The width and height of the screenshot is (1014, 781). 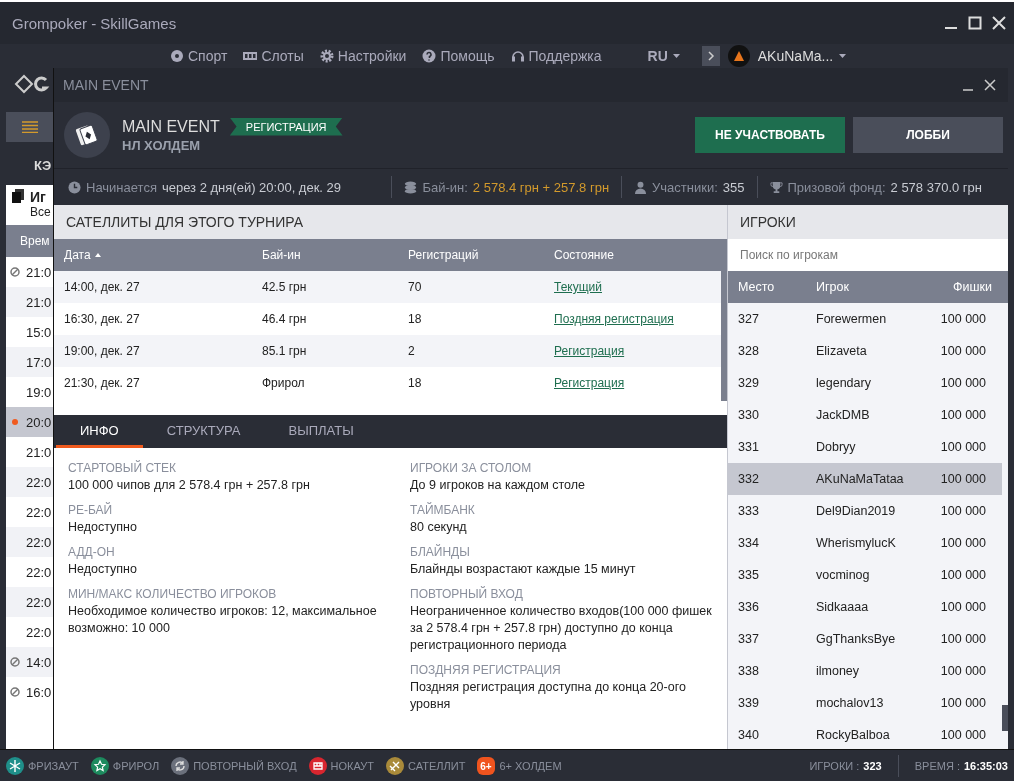 I want to click on nav-link: Спорт, so click(x=199, y=56).